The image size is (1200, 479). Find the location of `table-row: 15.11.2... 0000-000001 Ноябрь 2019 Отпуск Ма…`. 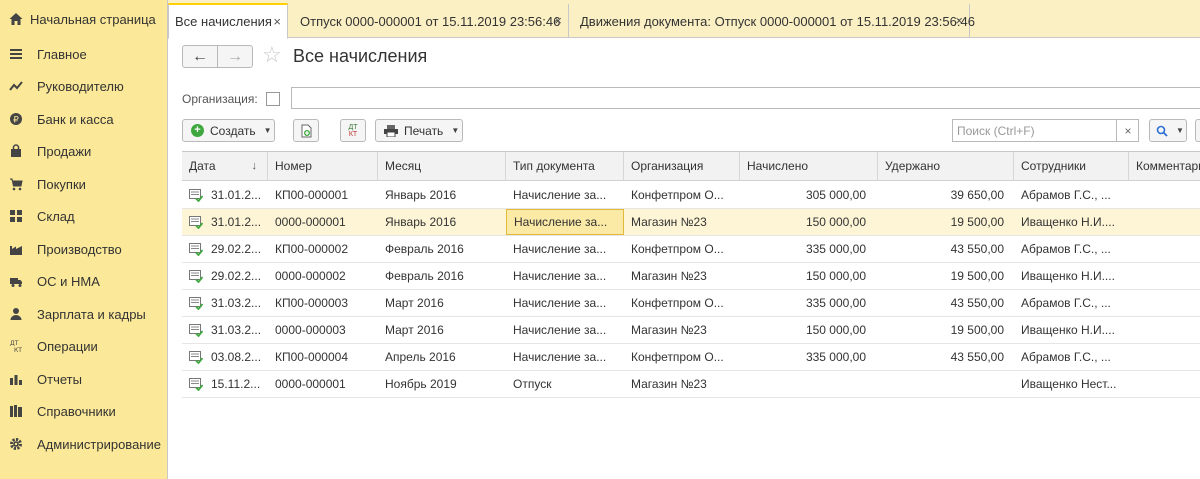

table-row: 15.11.2... 0000-000001 Ноябрь 2019 Отпуск Ма… is located at coordinates (691, 384).